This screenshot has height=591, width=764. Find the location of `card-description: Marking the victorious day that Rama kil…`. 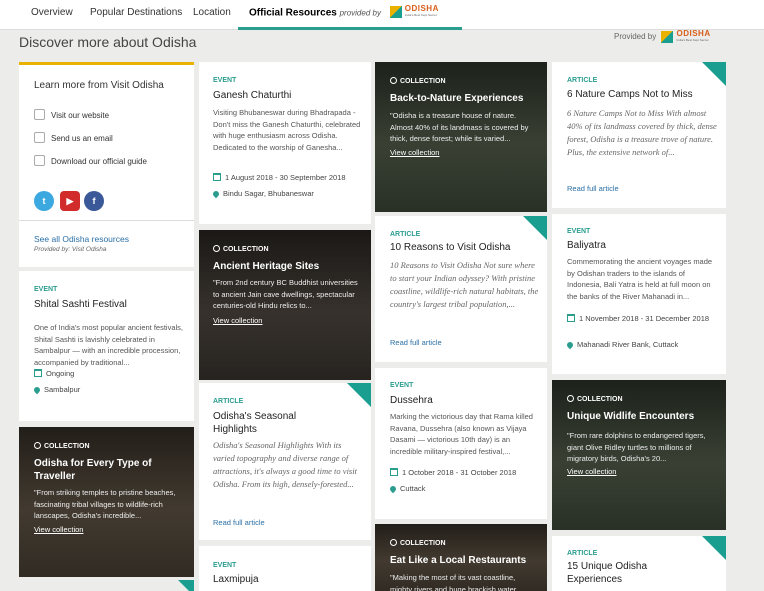

card-description: Marking the victorious day that Rama kil… is located at coordinates (461, 434).